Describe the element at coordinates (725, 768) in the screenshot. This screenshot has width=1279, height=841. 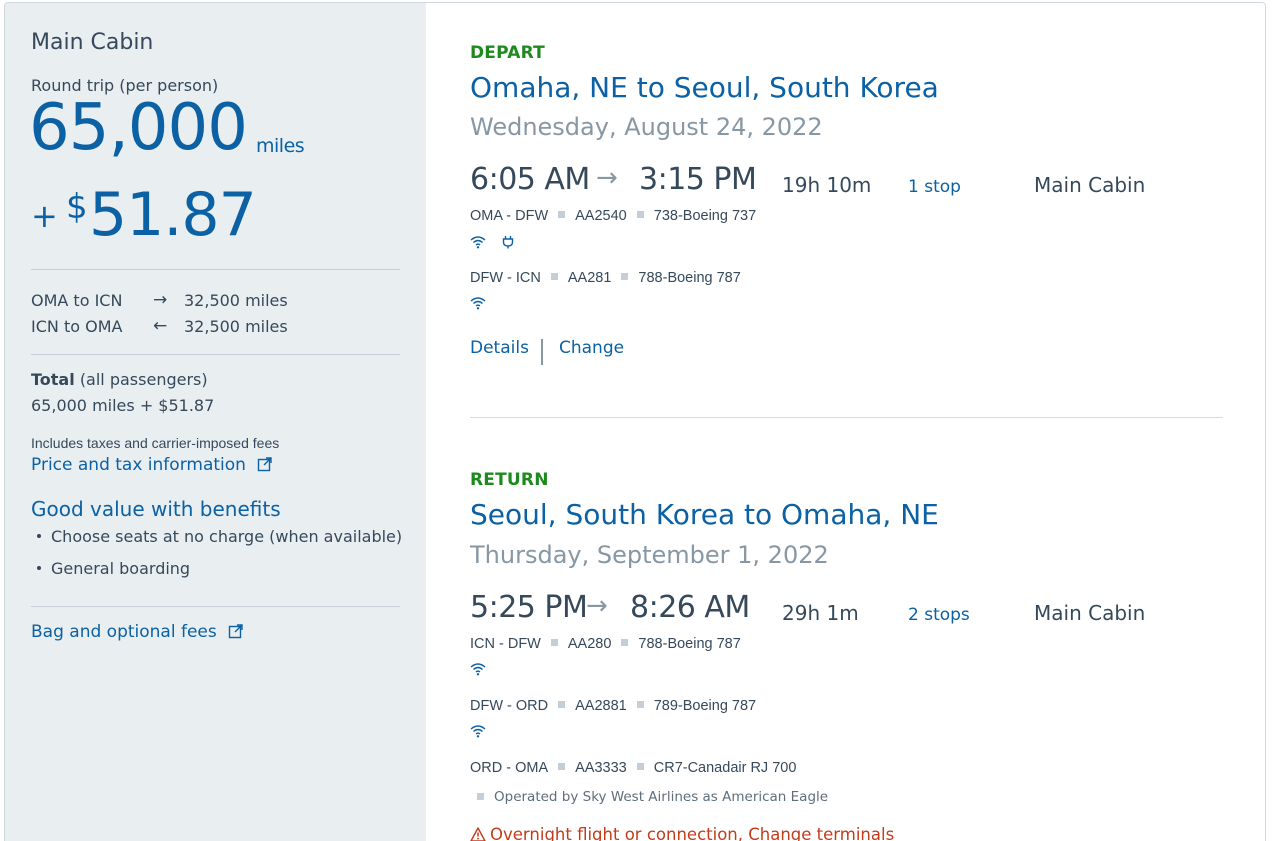
I see `segment-aircraft: CR7-Canadair RJ 700` at that location.